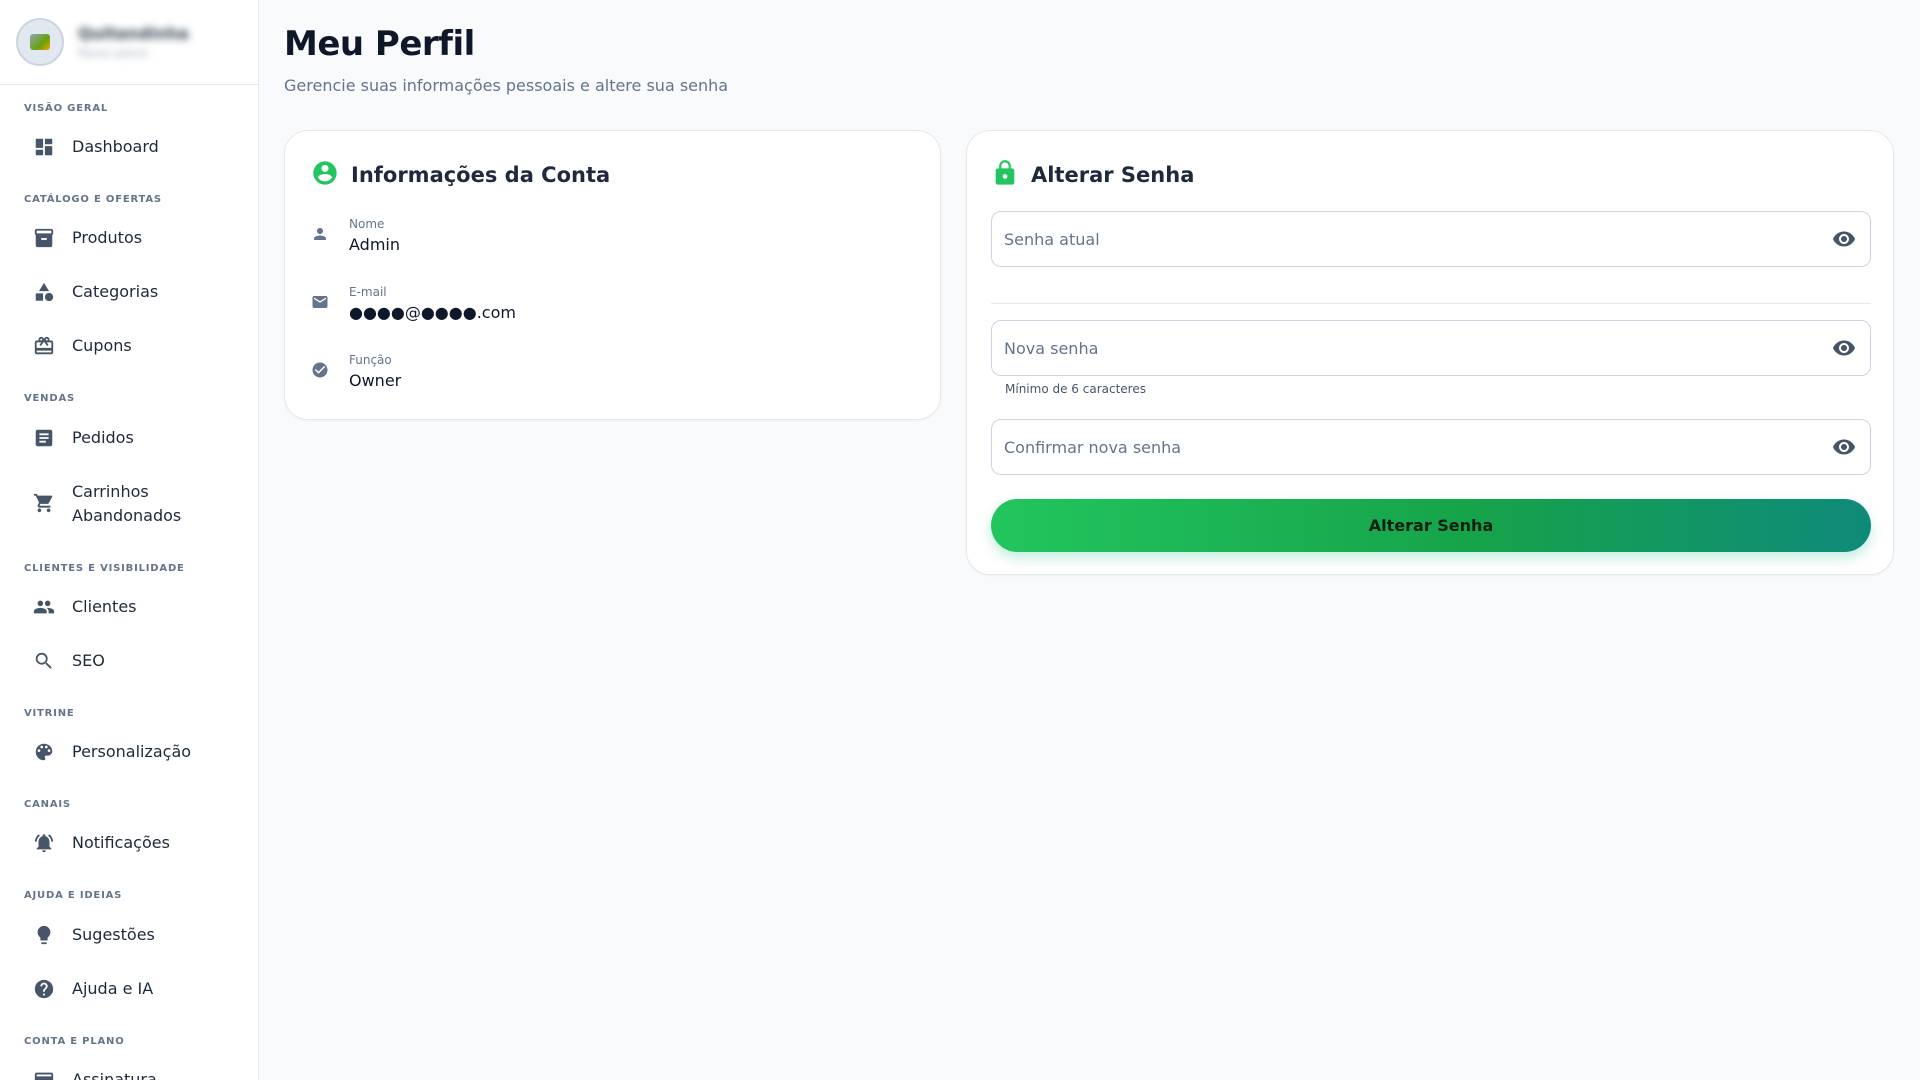 The height and width of the screenshot is (1080, 1920). I want to click on sidebar-item-label: Notificações, so click(121, 842).